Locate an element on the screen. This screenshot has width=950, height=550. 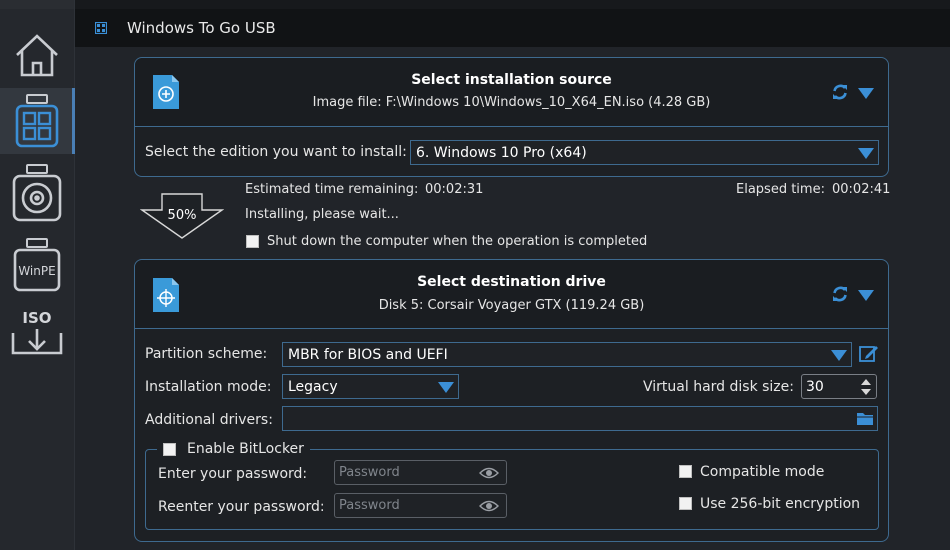
password-field is located at coordinates (420, 472).